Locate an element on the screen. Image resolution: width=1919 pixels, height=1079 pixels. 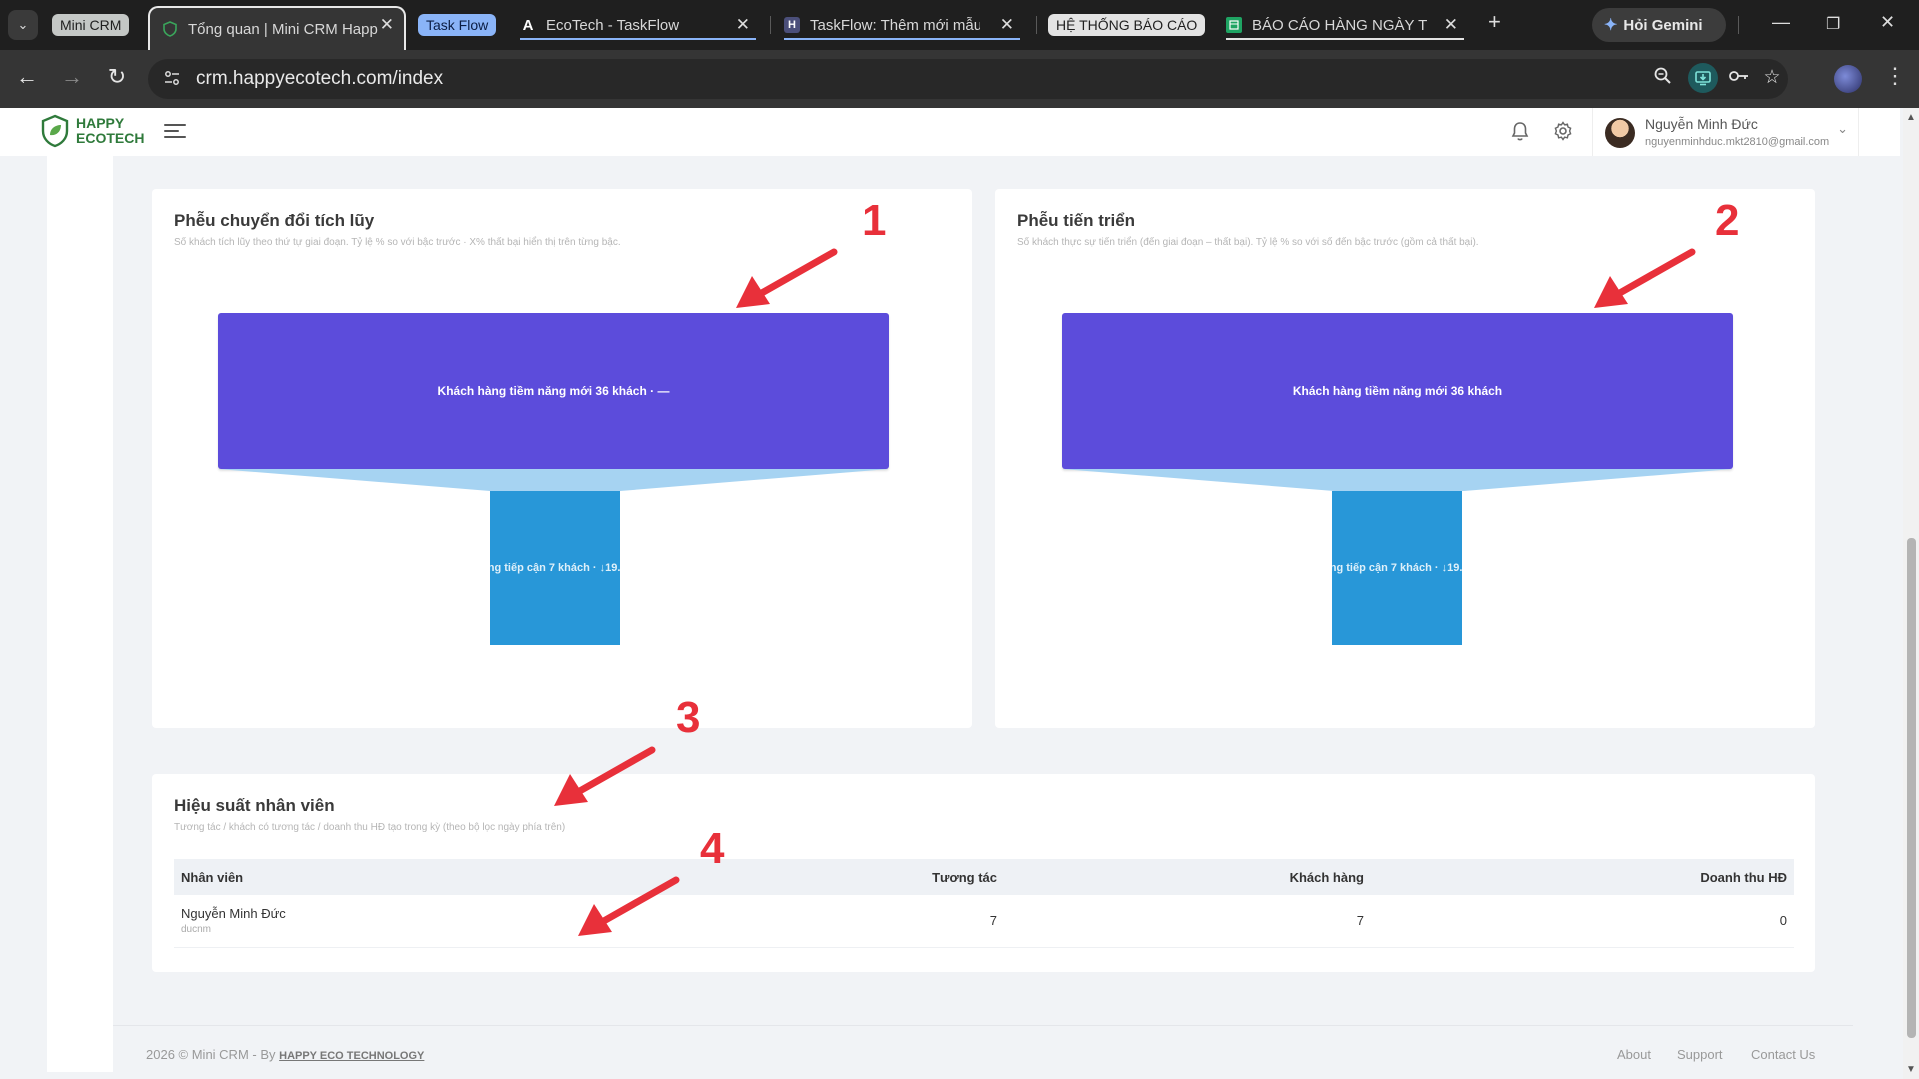
col-revenue: Doanh thu HĐ is located at coordinates (1582, 877).